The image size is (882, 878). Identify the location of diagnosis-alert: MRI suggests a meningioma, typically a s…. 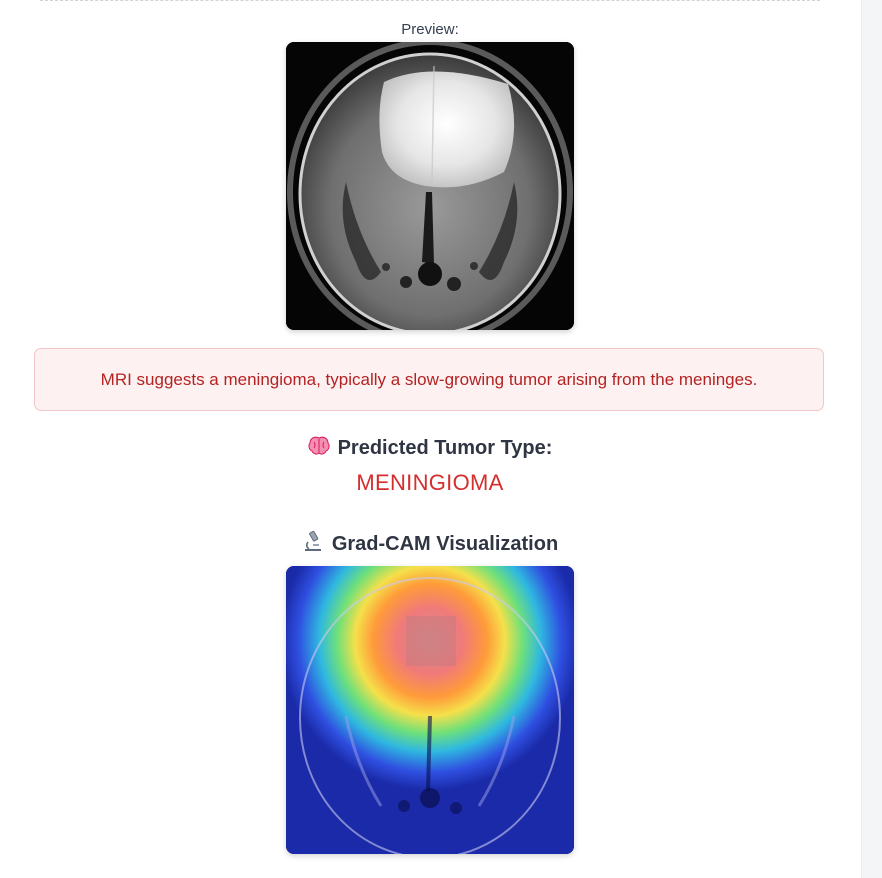
(429, 379).